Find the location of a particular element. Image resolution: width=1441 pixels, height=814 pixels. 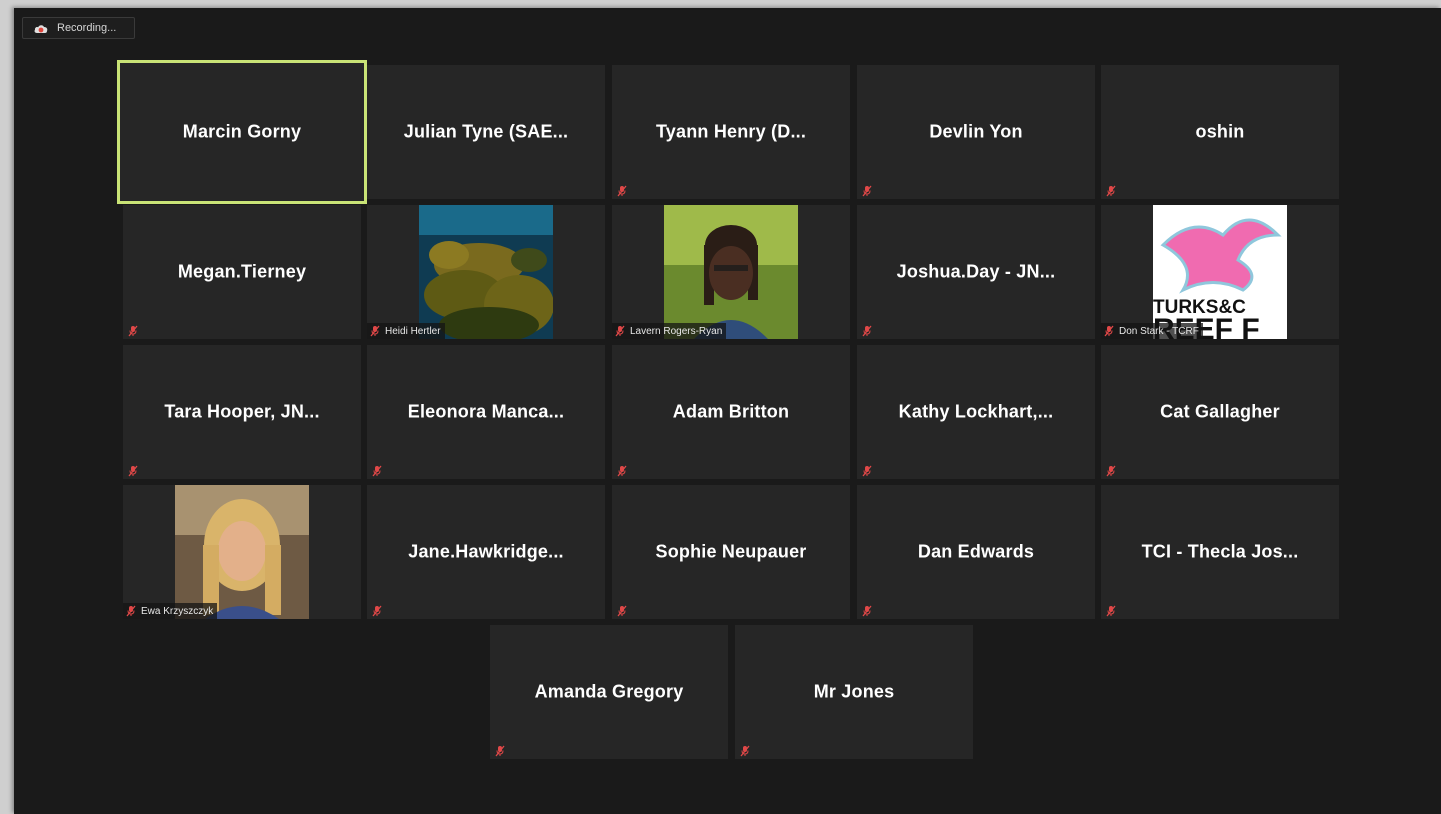

participant-name: Marcin Gorny is located at coordinates (242, 131).